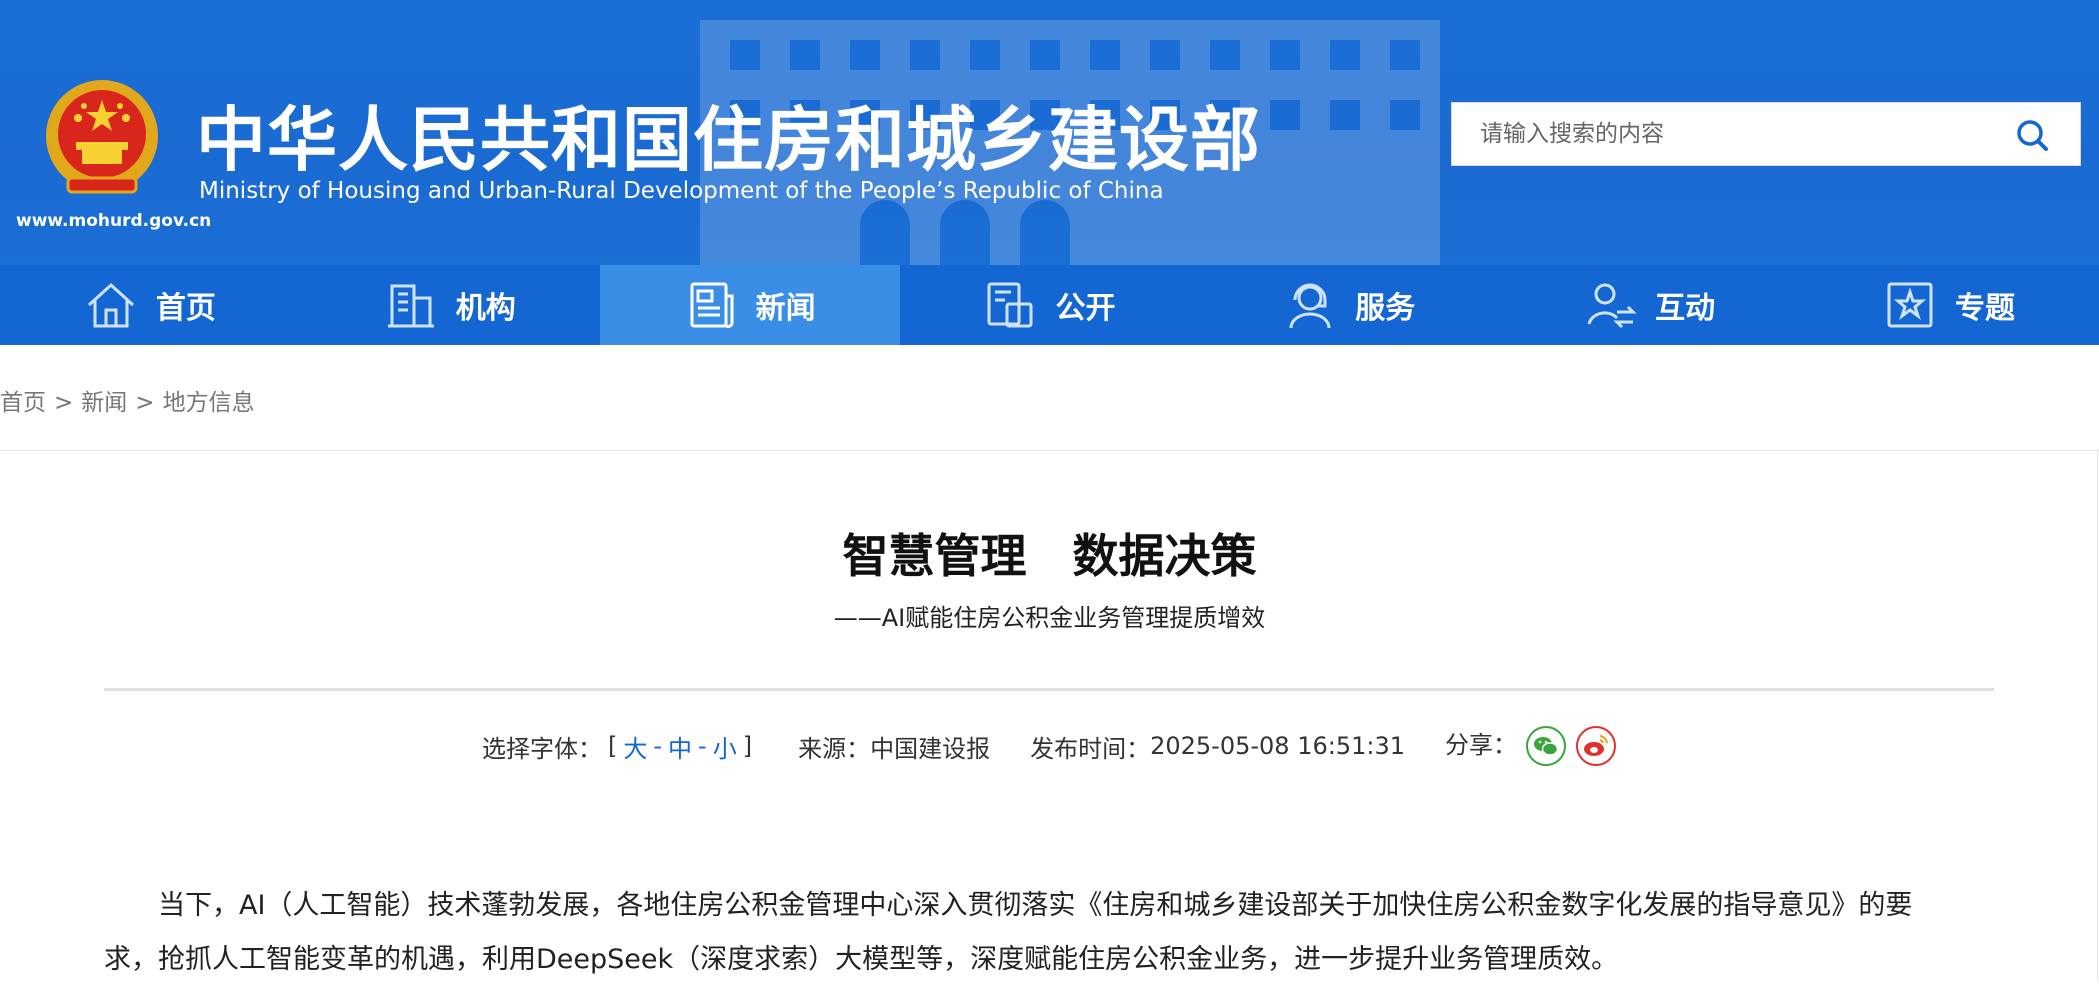 Image resolution: width=2099 pixels, height=987 pixels. What do you see at coordinates (1310, 306) in the screenshot?
I see `service-icon` at bounding box center [1310, 306].